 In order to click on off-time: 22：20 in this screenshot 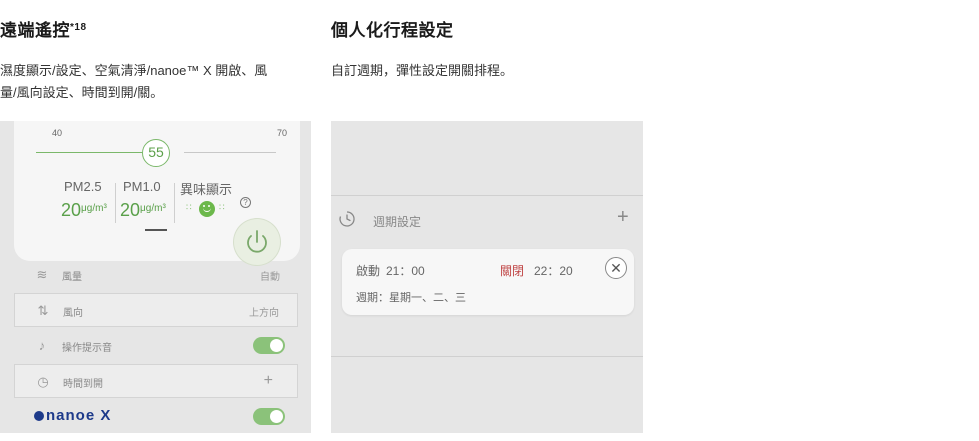, I will do `click(553, 271)`.